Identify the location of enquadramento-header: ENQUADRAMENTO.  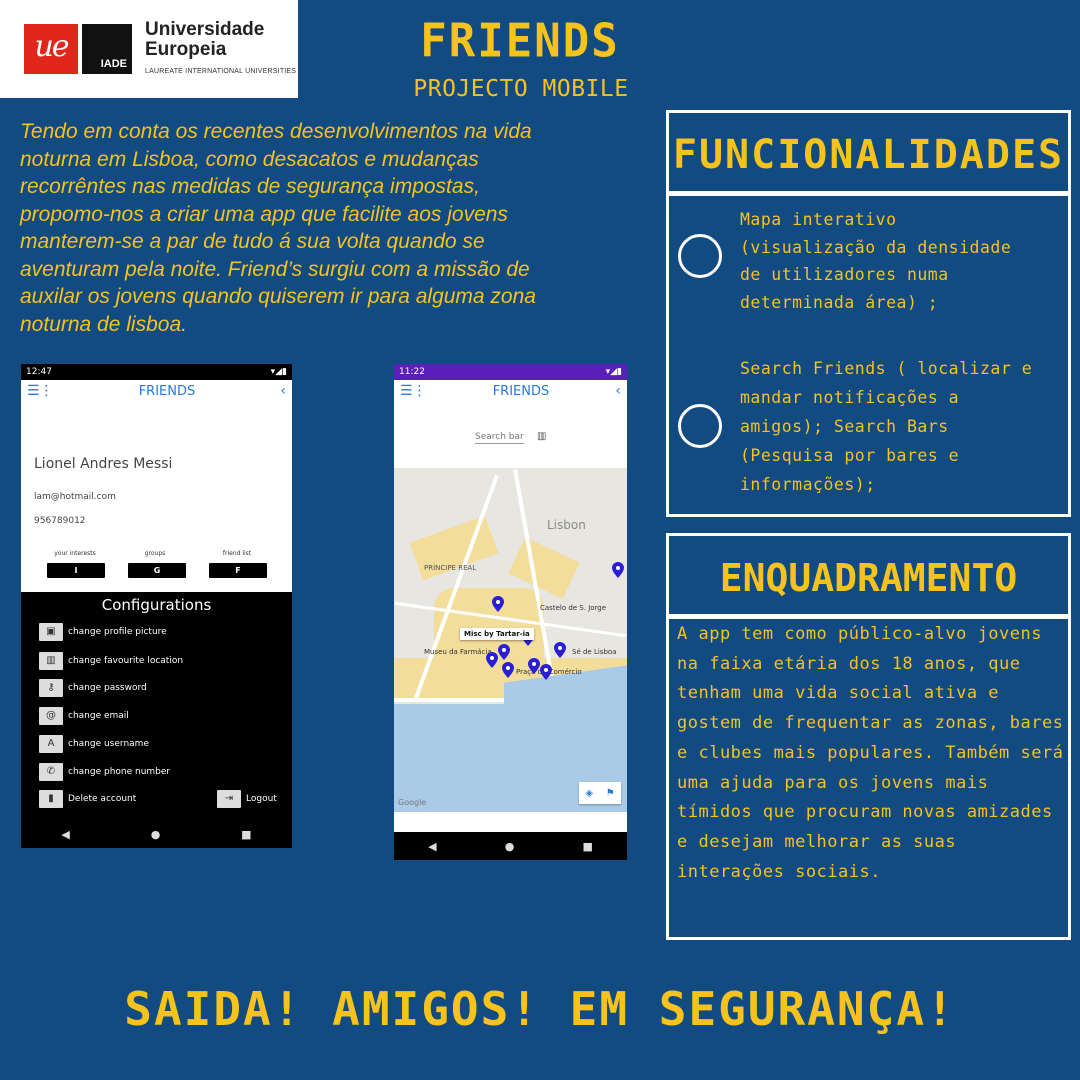
(868, 575).